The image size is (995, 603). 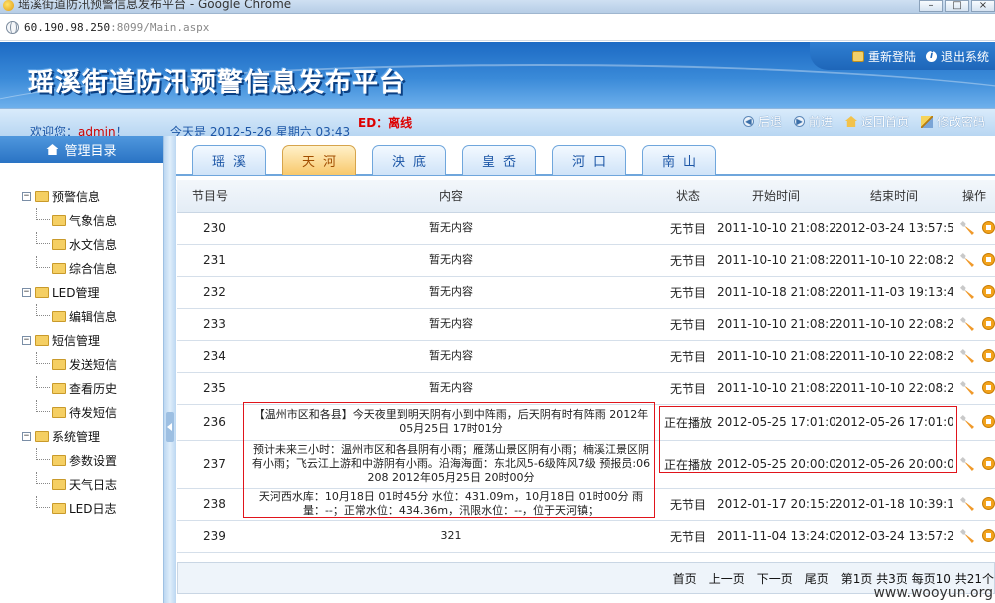 I want to click on tree-item-weather-log: 天气日志, so click(x=69, y=484).